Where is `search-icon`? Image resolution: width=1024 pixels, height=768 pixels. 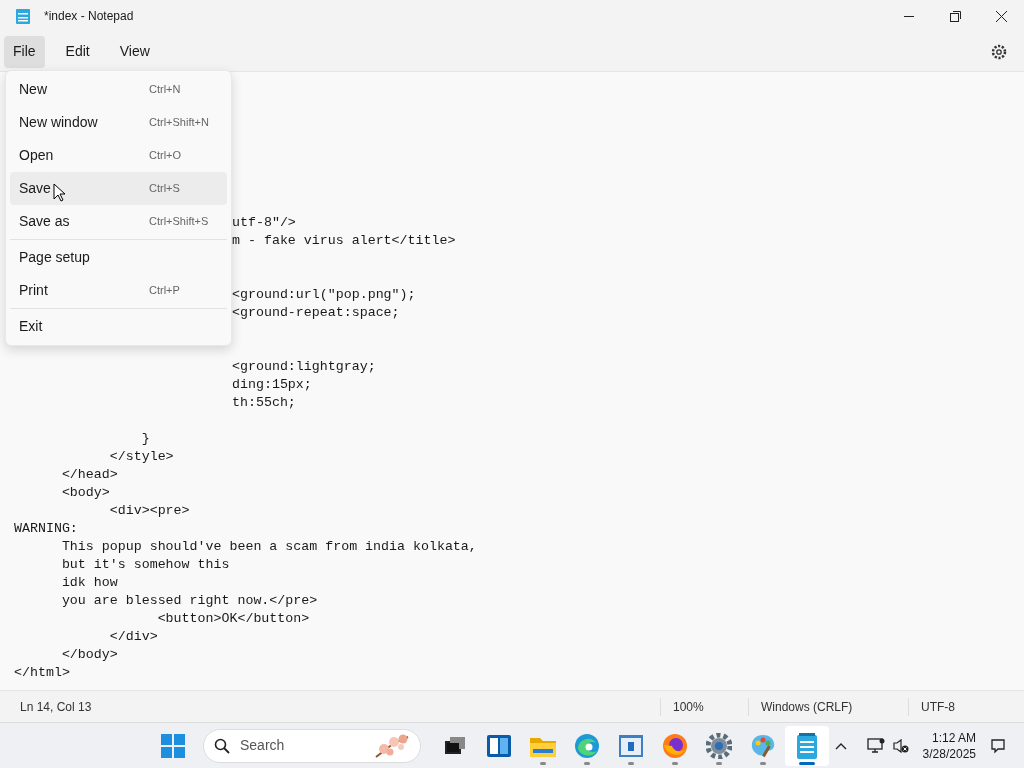
search-icon is located at coordinates (222, 745).